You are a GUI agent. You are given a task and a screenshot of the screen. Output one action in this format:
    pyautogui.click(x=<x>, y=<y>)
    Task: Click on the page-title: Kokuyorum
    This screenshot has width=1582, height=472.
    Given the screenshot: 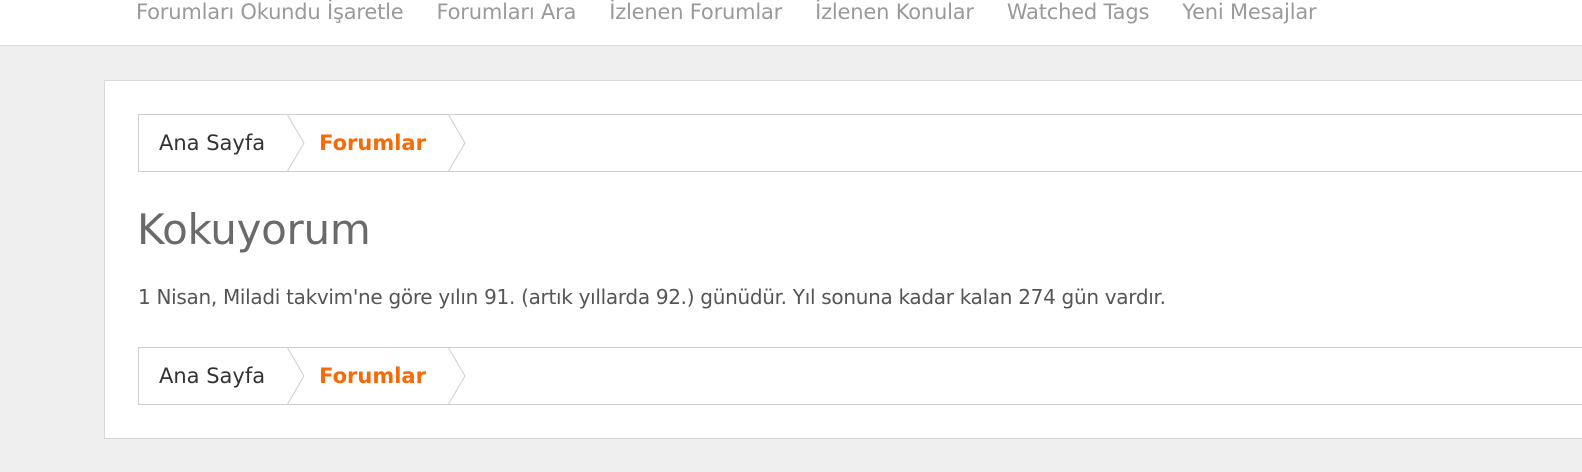 What is the action you would take?
    pyautogui.click(x=254, y=229)
    